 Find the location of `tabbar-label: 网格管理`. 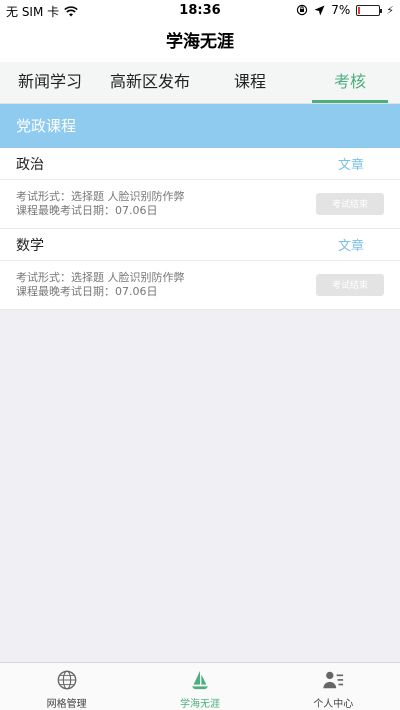

tabbar-label: 网格管理 is located at coordinates (66, 704).